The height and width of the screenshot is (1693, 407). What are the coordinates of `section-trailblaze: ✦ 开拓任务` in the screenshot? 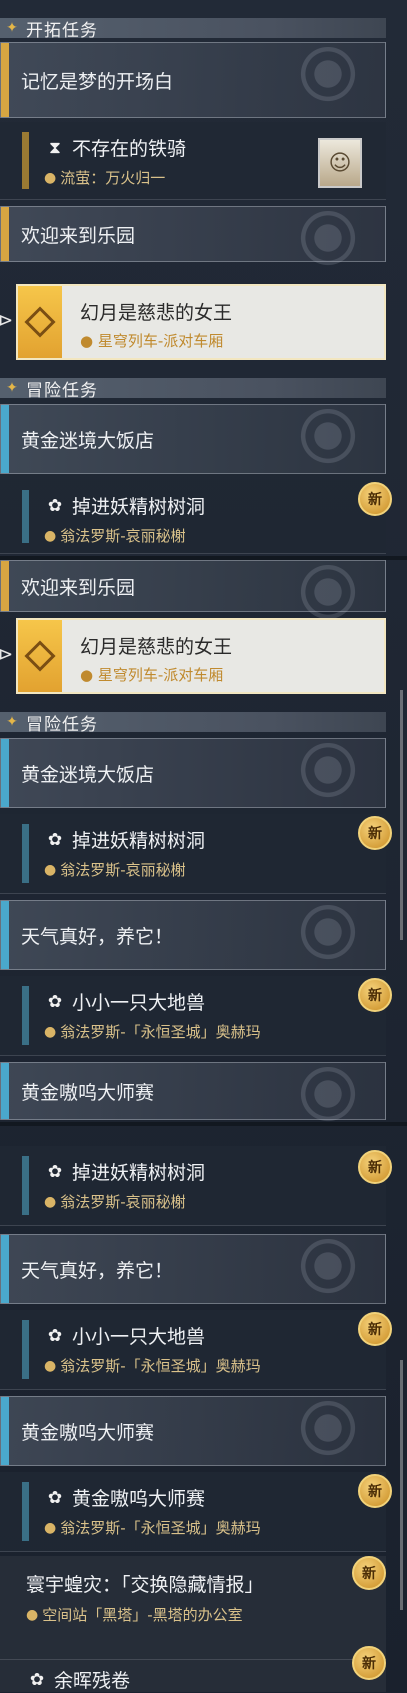 It's located at (193, 29).